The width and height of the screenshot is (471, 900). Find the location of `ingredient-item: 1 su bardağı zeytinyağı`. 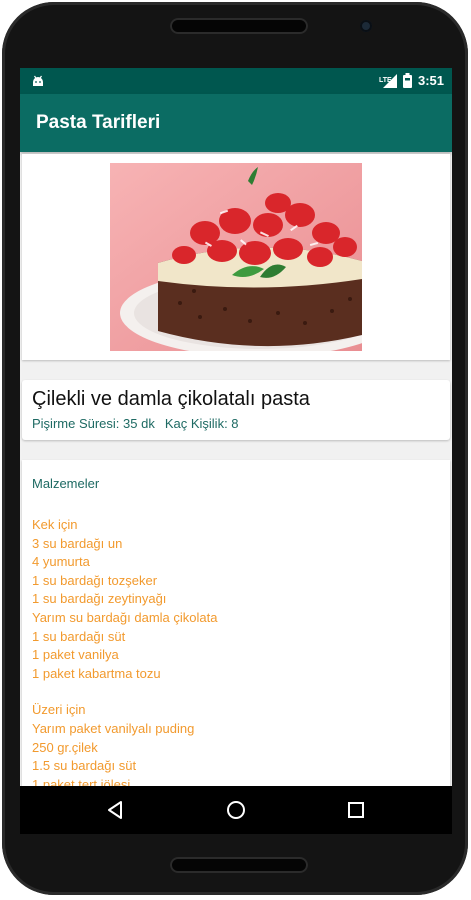

ingredient-item: 1 su bardağı zeytinyağı is located at coordinates (99, 599).